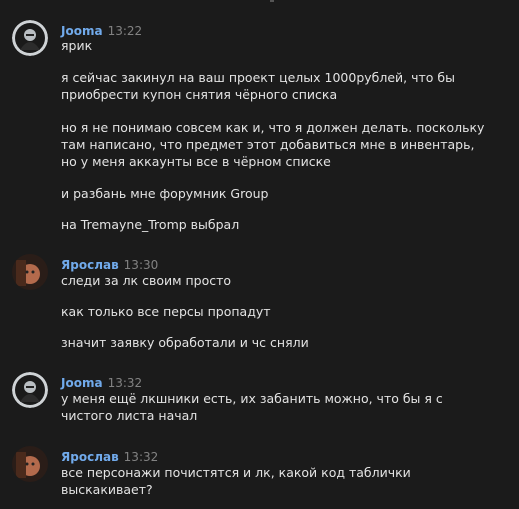 The width and height of the screenshot is (519, 509). I want to click on message-header: Ярослав 13:30, so click(110, 263).